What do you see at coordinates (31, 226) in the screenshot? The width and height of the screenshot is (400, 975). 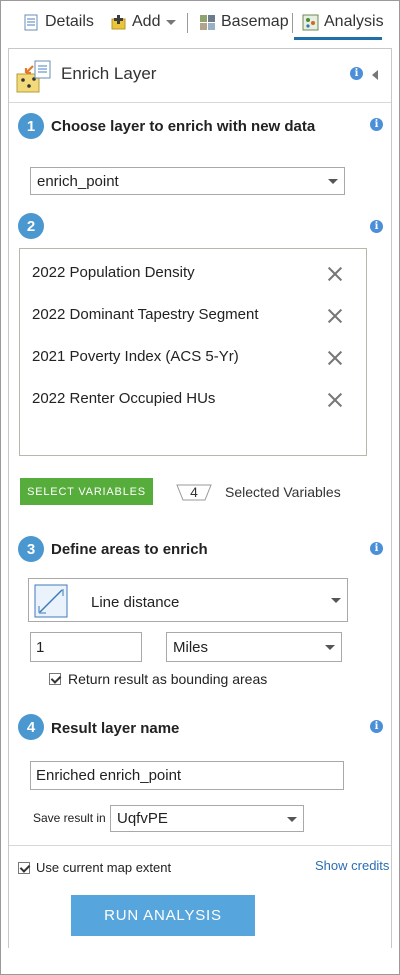 I see `step-2-badge: 2` at bounding box center [31, 226].